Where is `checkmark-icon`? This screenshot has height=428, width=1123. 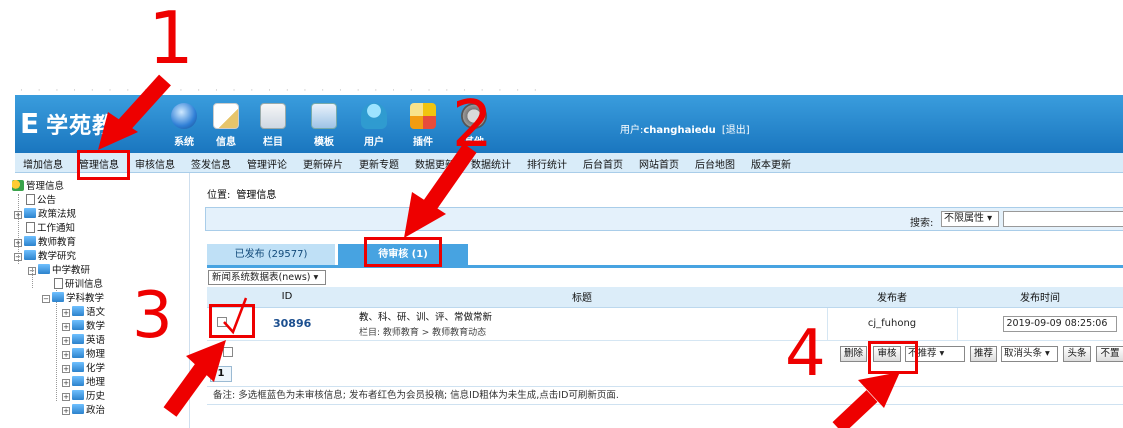
checkmark-icon is located at coordinates (235, 316).